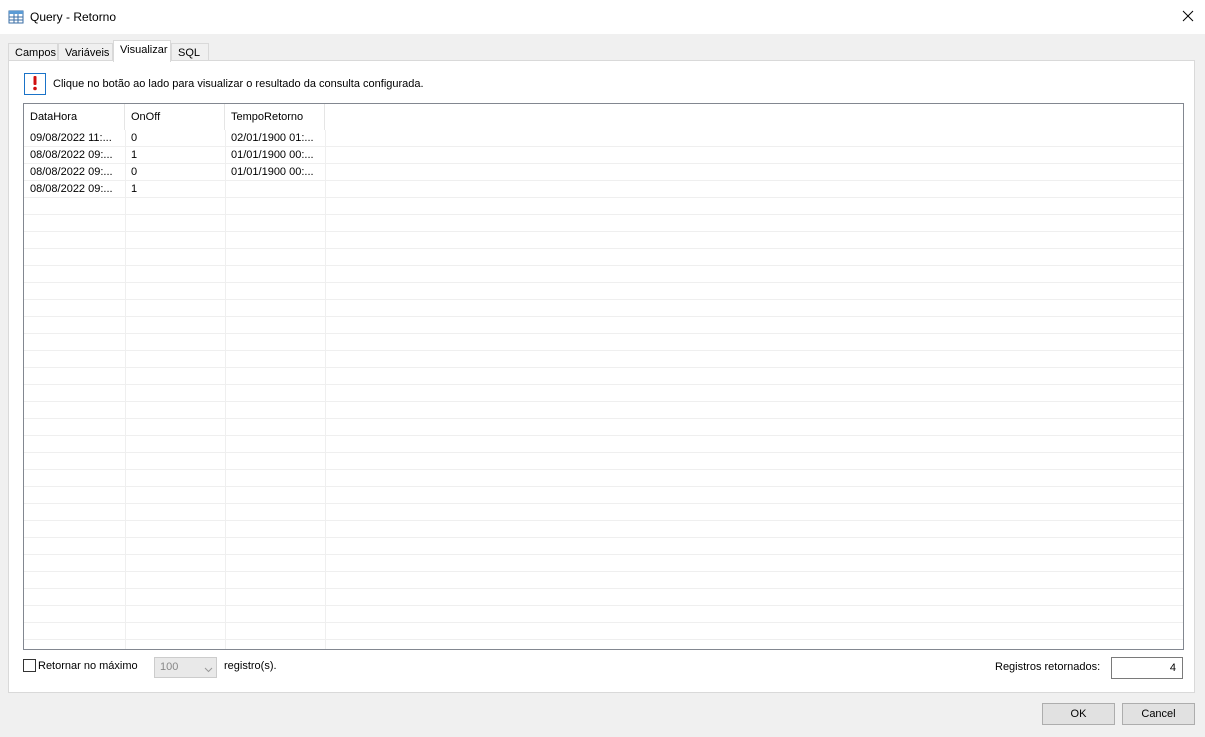  Describe the element at coordinates (88, 666) in the screenshot. I see `max-records-label: Retornar no máximo` at that location.